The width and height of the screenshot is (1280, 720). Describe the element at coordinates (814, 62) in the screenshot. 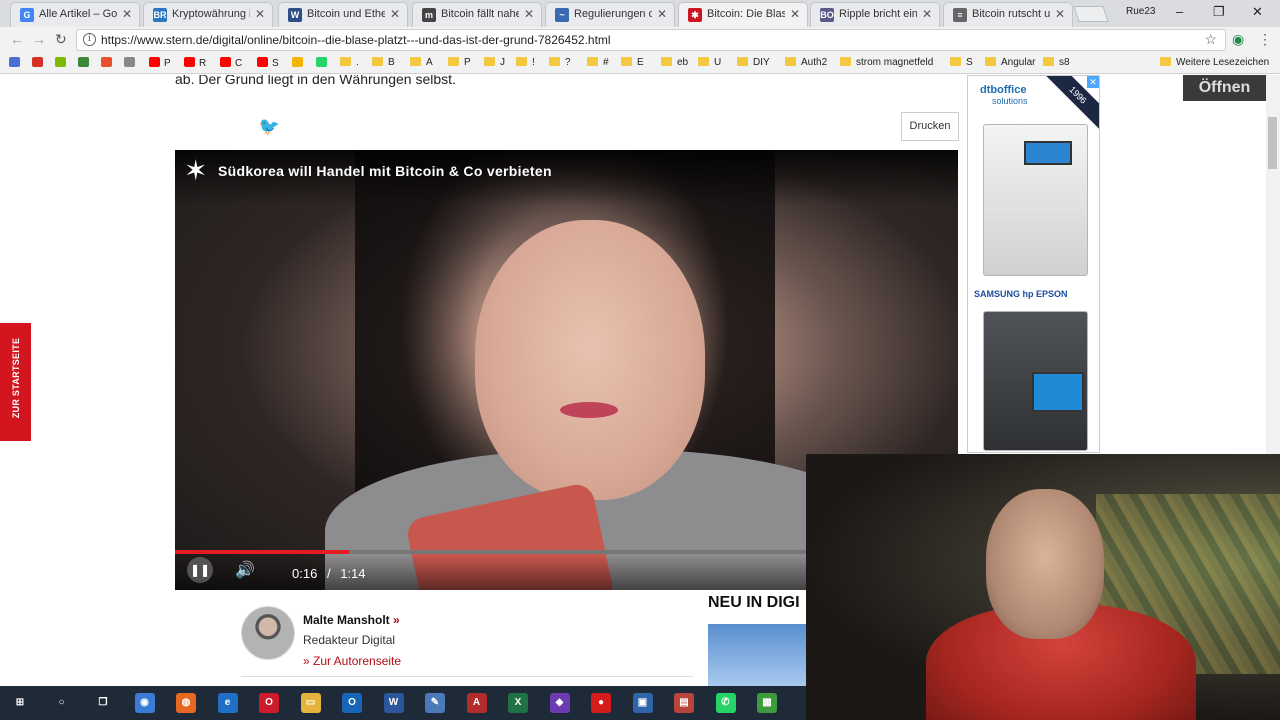

I see `bookmark-label: Auth2` at that location.